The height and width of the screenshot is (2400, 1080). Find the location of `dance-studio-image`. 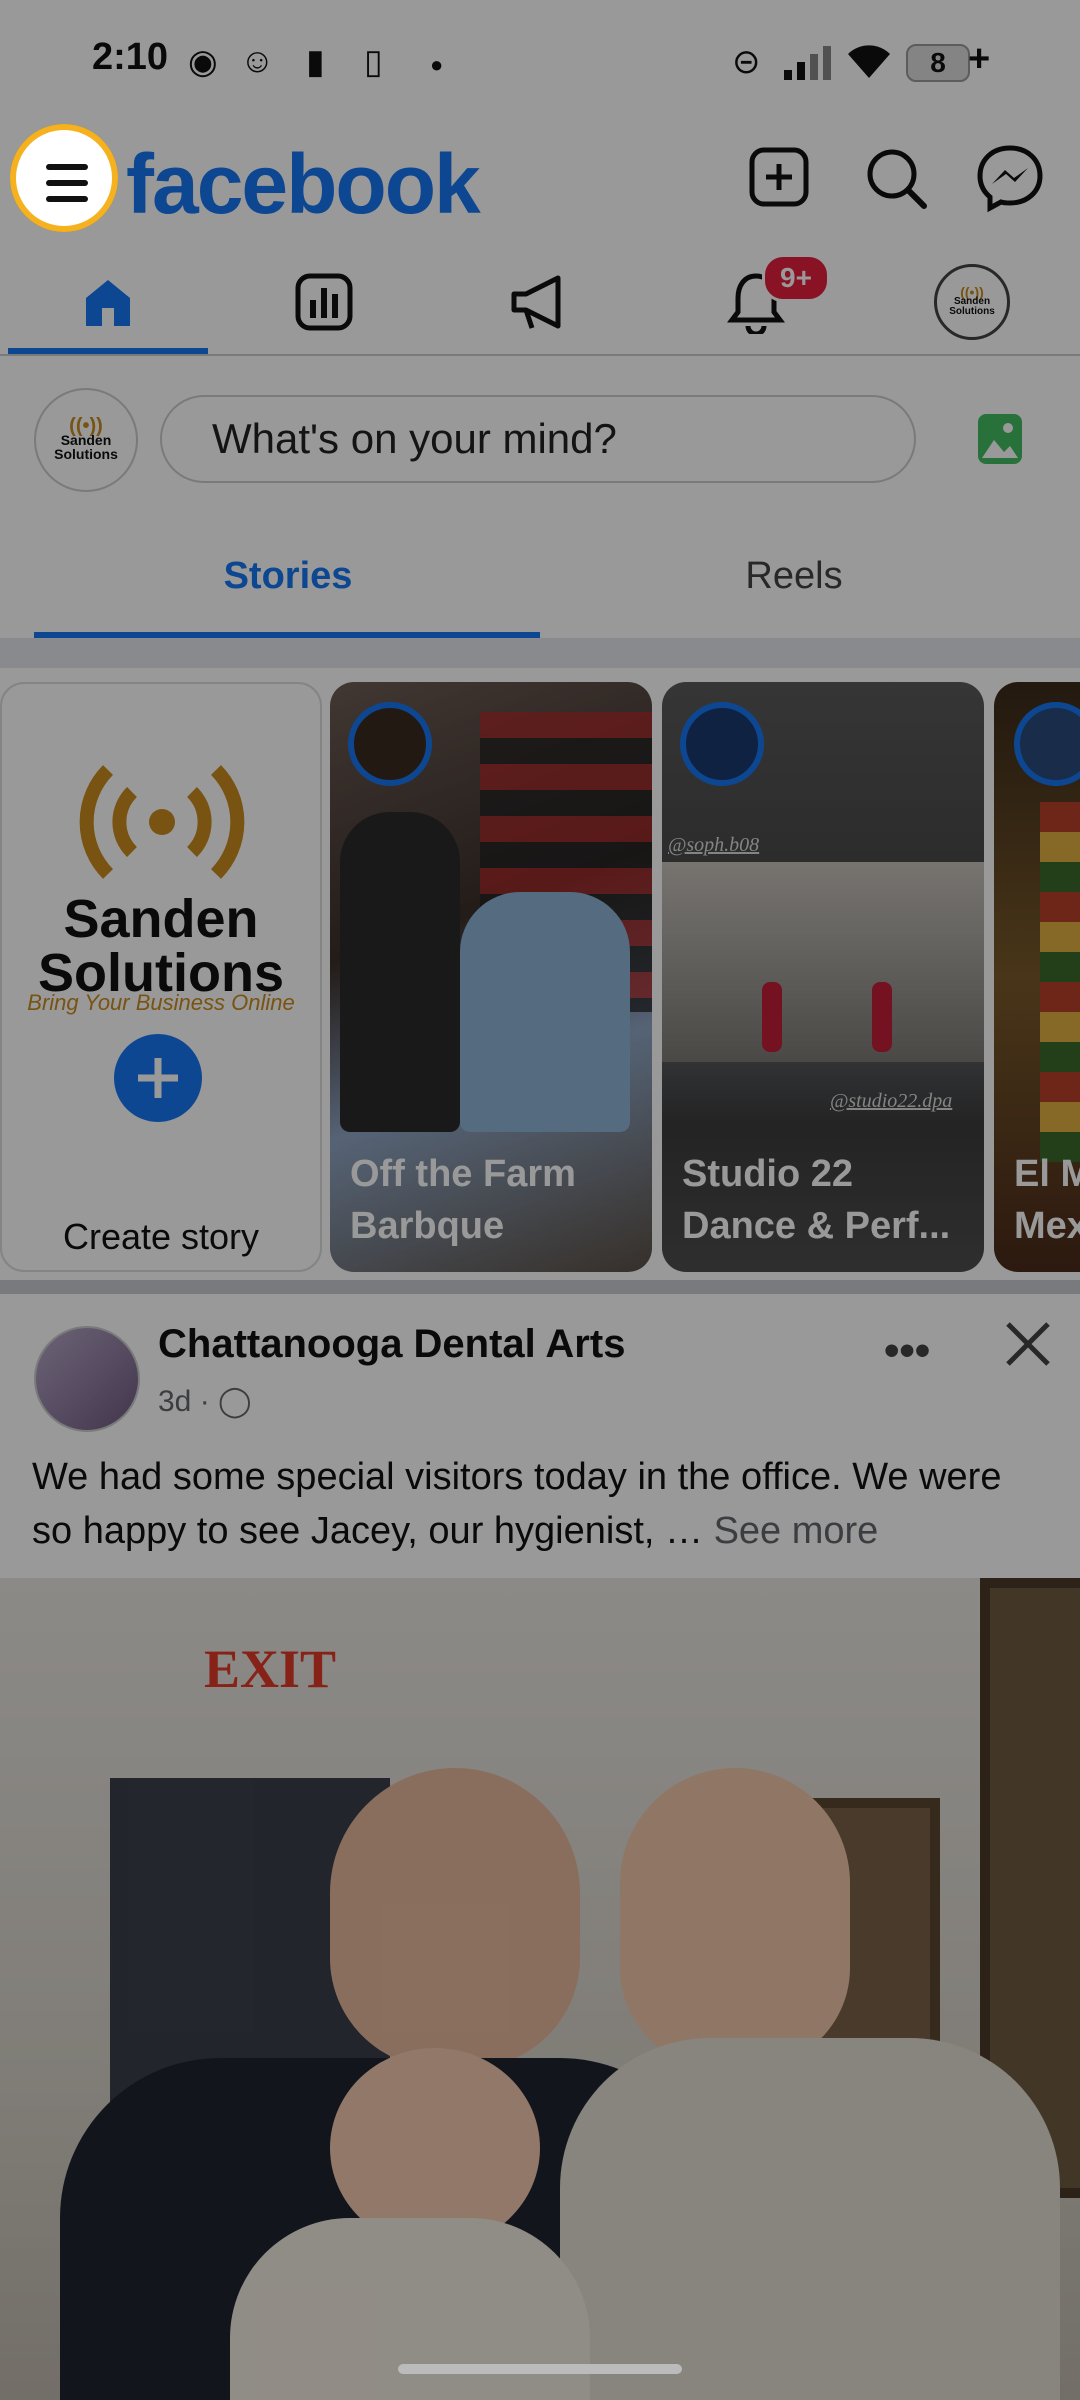

dance-studio-image is located at coordinates (823, 962).